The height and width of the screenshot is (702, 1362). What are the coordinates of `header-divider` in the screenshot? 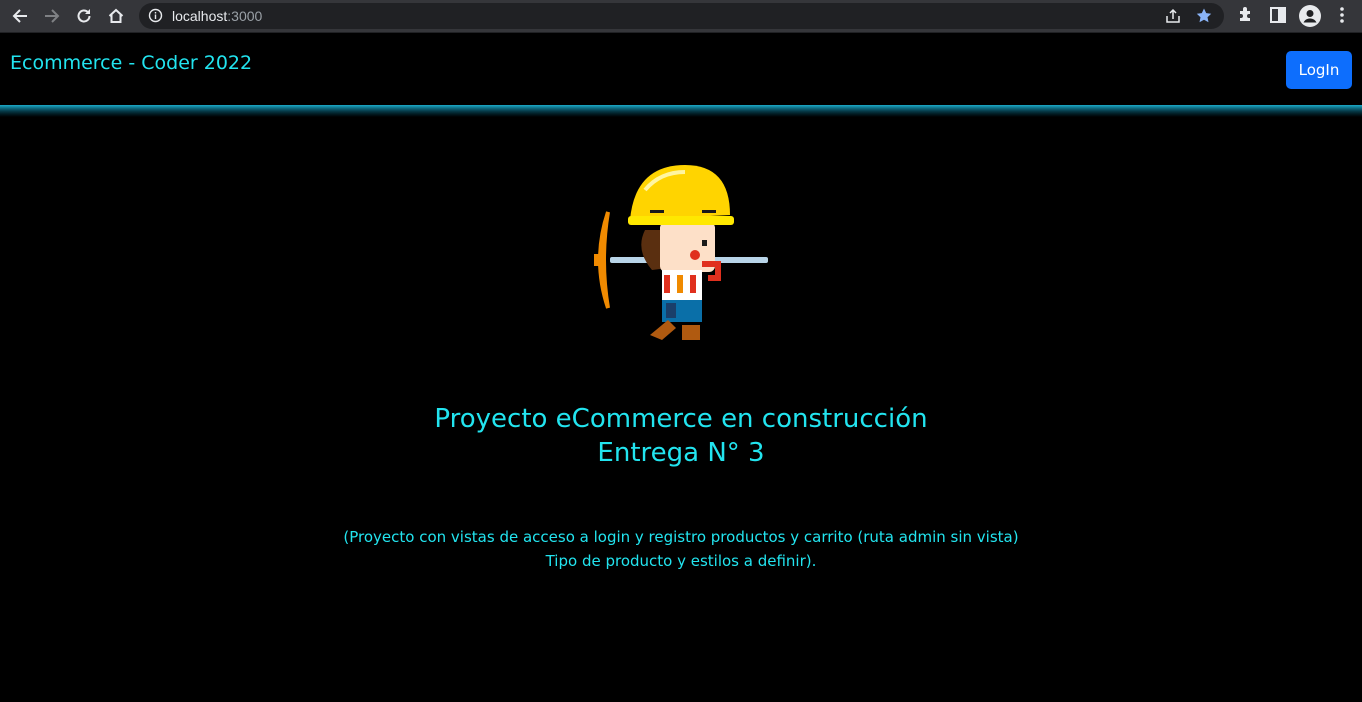 It's located at (681, 111).